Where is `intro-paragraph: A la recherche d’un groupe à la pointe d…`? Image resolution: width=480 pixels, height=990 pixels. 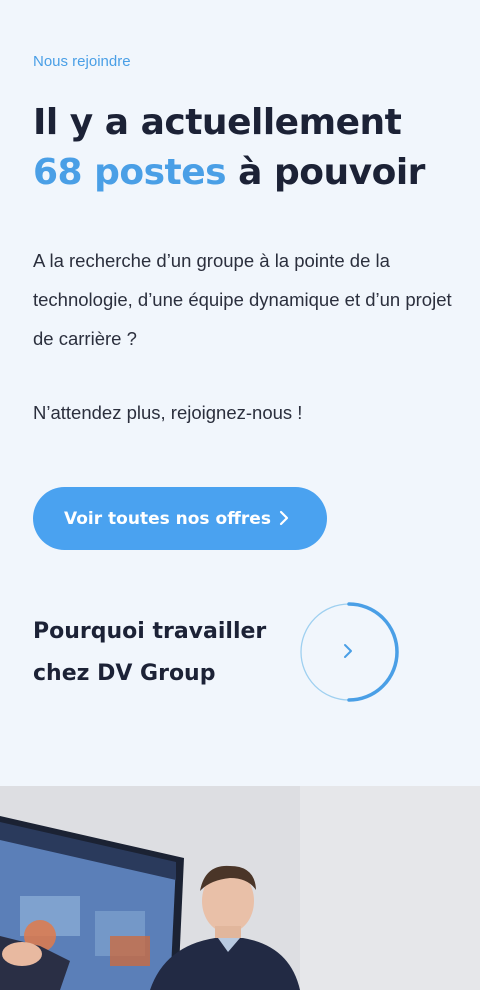 intro-paragraph: A la recherche d’un groupe à la pointe d… is located at coordinates (242, 299).